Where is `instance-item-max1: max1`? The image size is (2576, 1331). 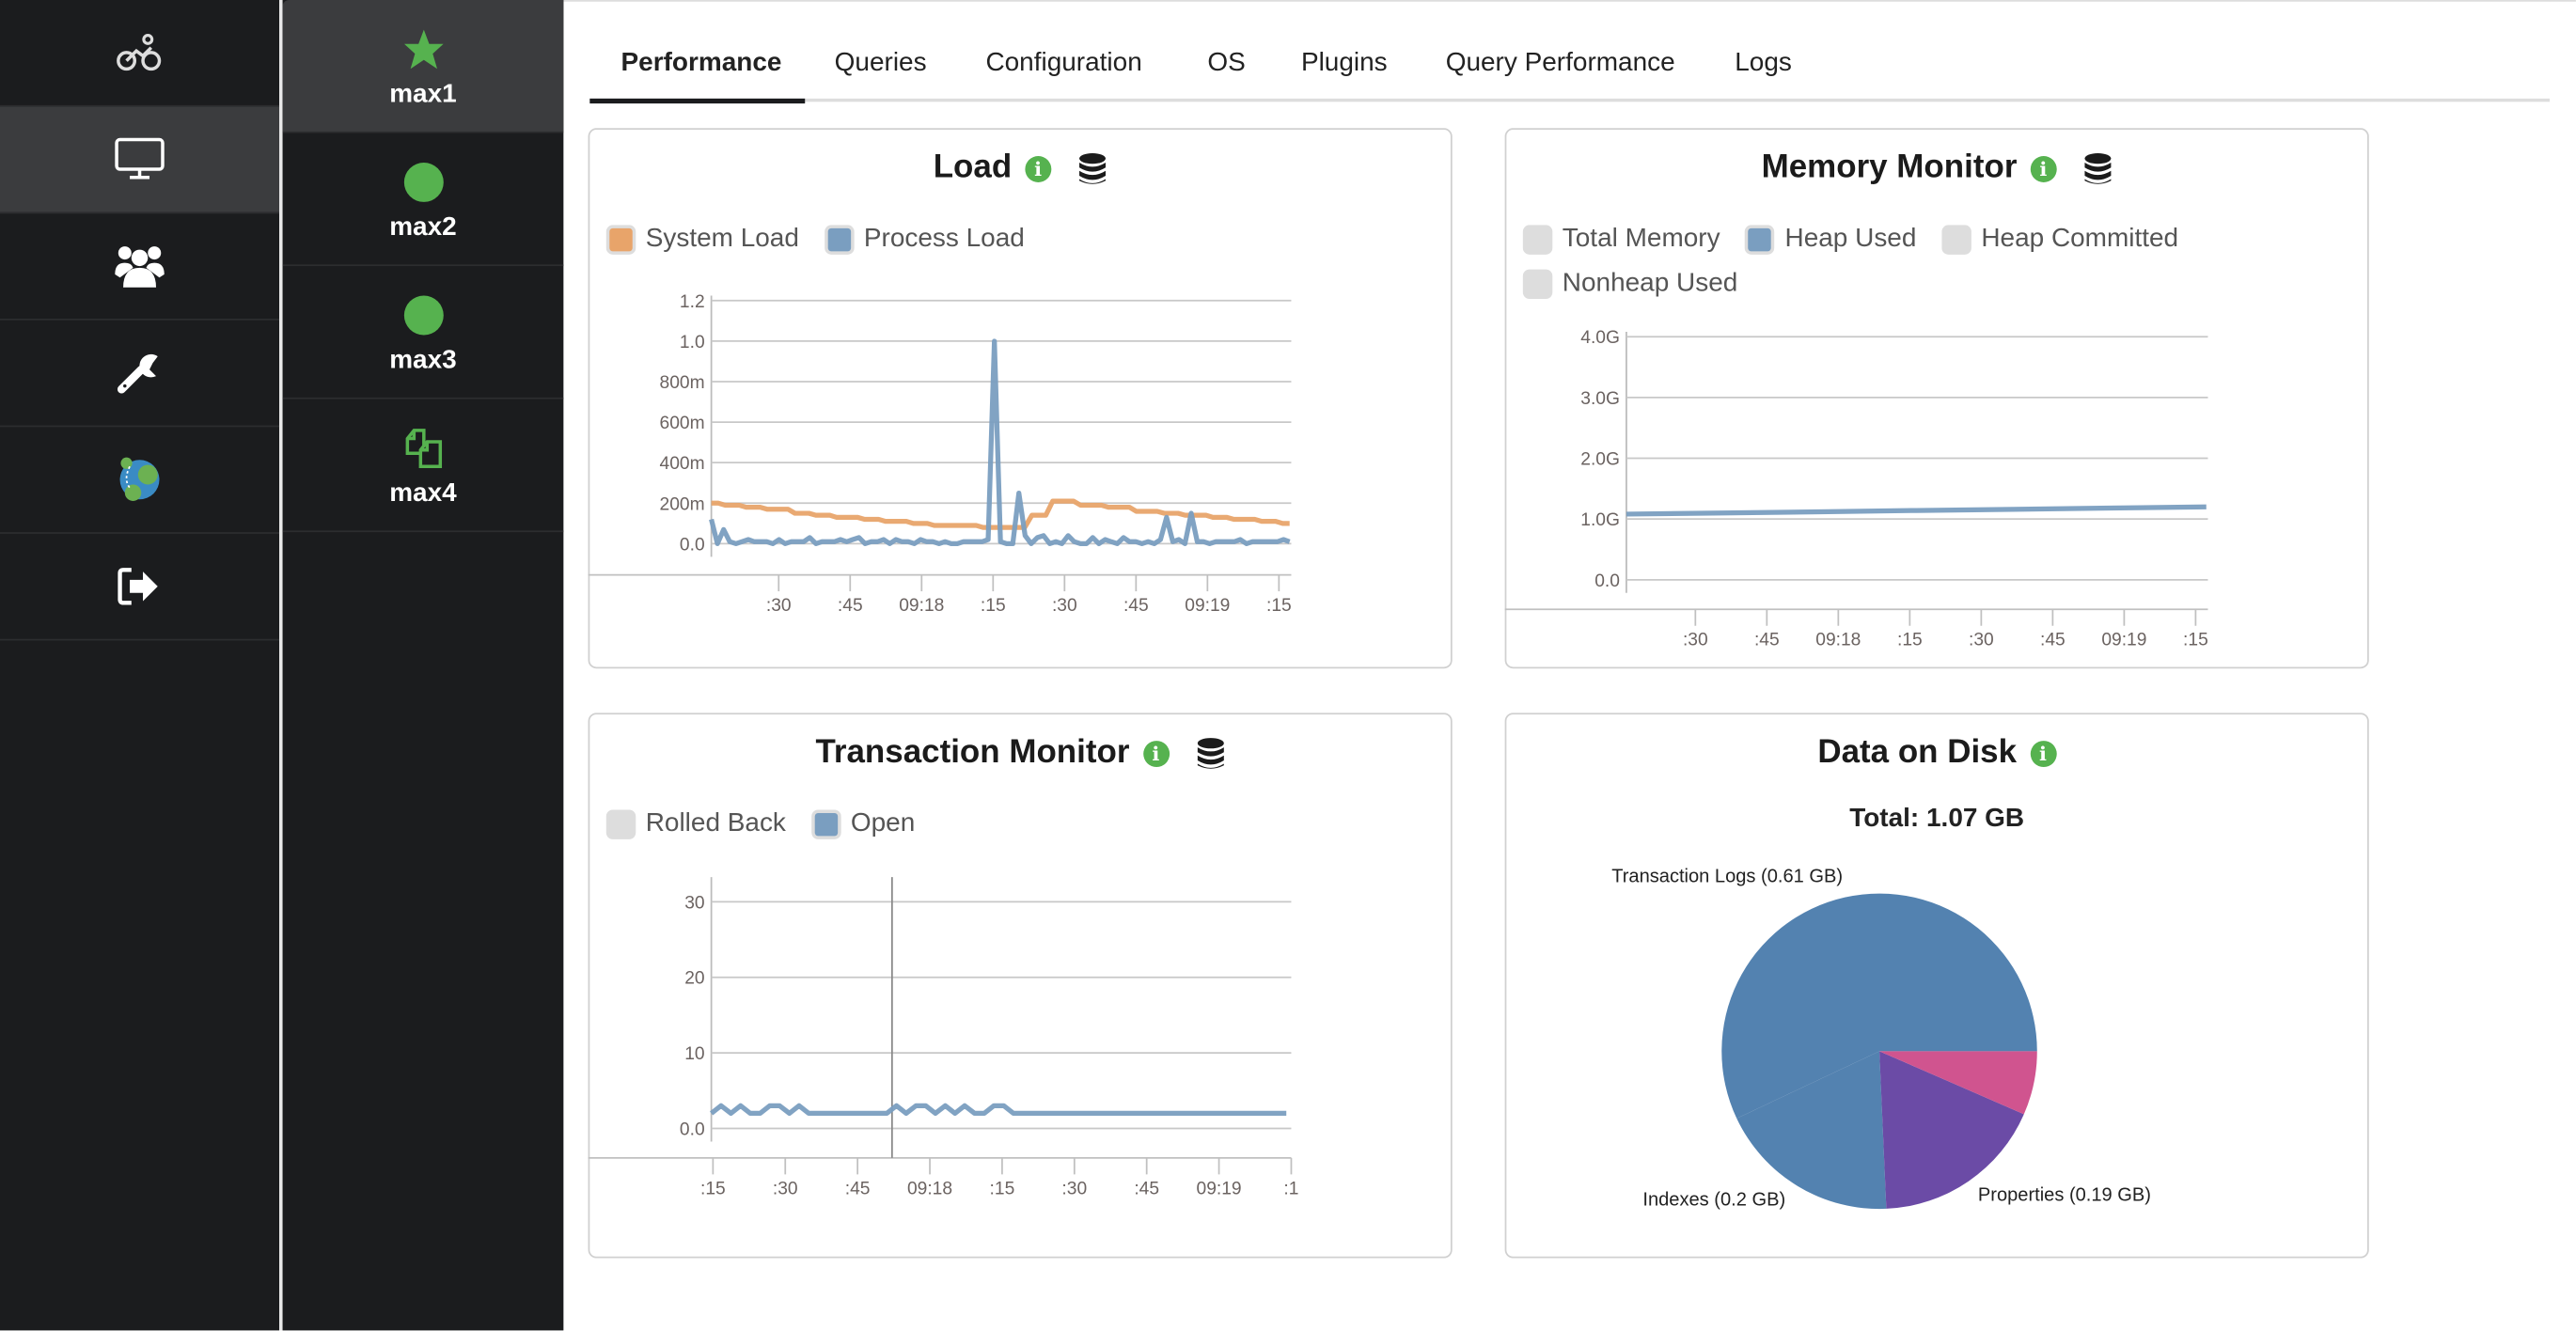
instance-item-max1: max1 is located at coordinates (423, 66).